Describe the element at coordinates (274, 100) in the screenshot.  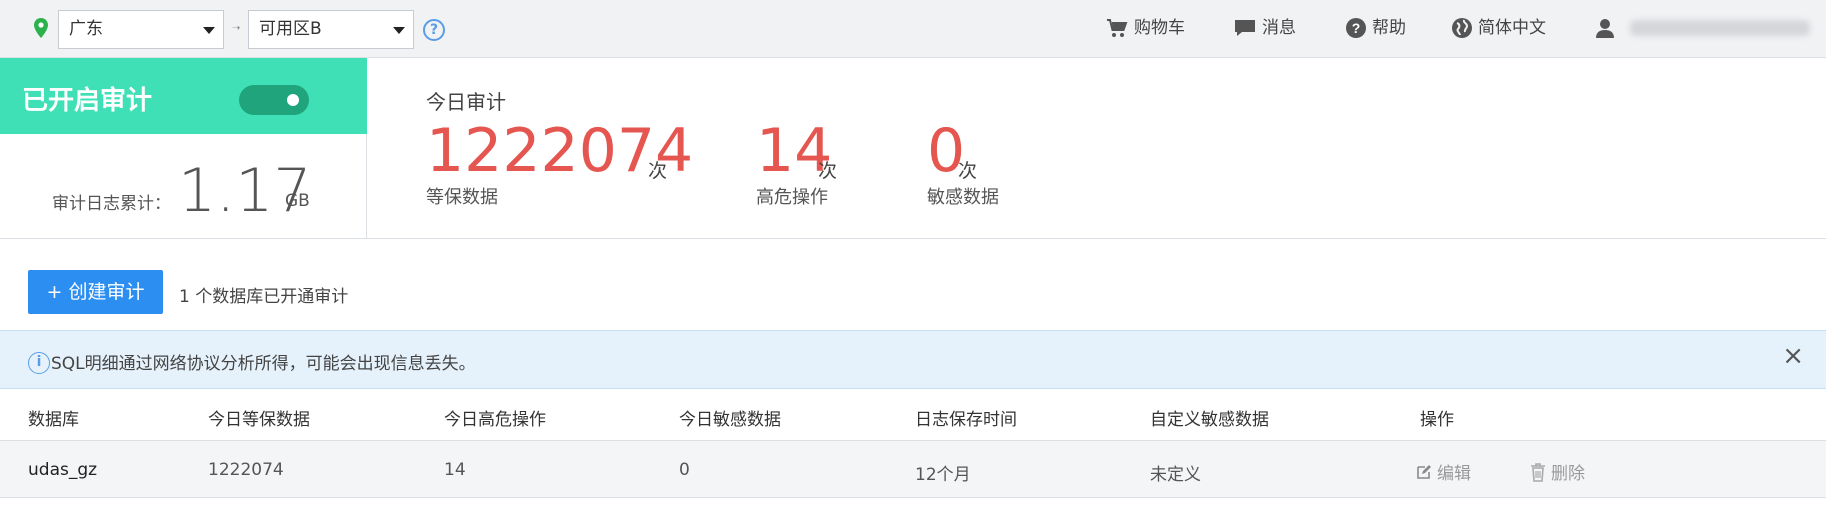
I see `audit-toggle` at that location.